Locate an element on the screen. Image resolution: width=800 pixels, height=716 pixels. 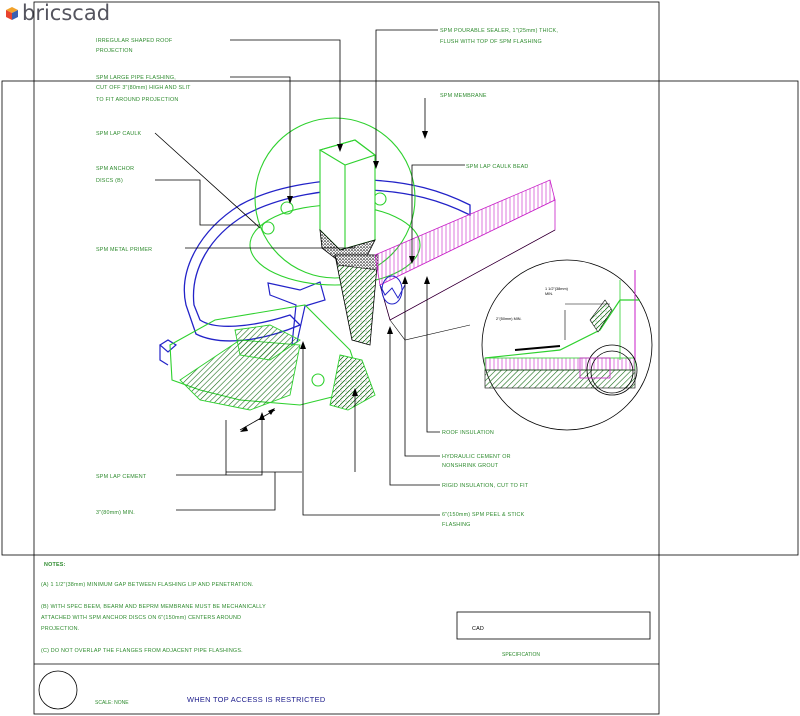
callout-c1-l1: IRREGULAR SHAPED ROOF is located at coordinates (134, 41).